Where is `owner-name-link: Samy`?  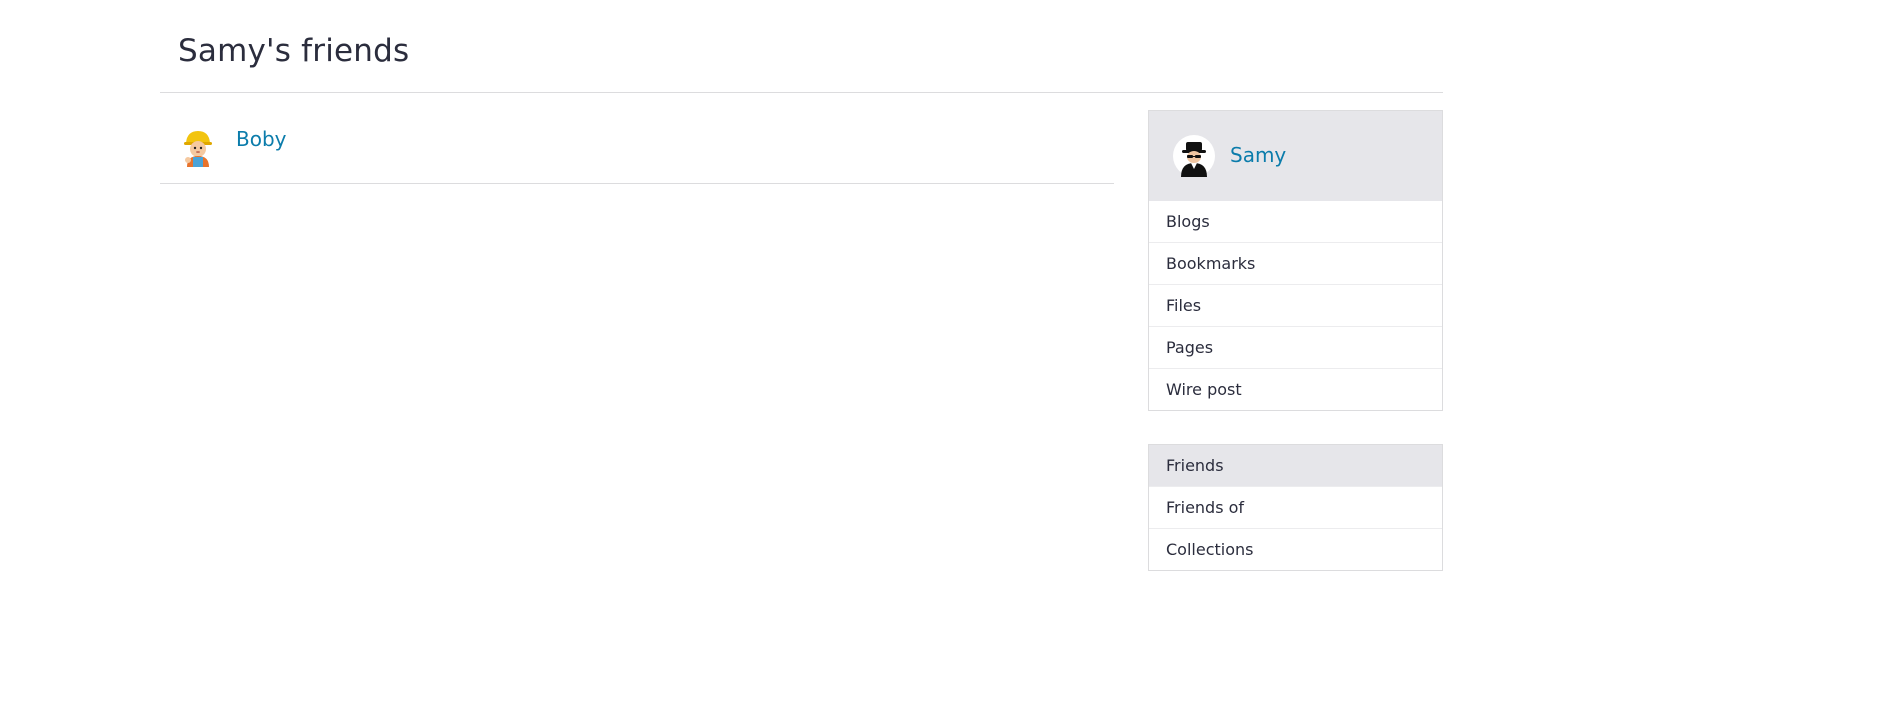
owner-name-link: Samy is located at coordinates (1258, 155).